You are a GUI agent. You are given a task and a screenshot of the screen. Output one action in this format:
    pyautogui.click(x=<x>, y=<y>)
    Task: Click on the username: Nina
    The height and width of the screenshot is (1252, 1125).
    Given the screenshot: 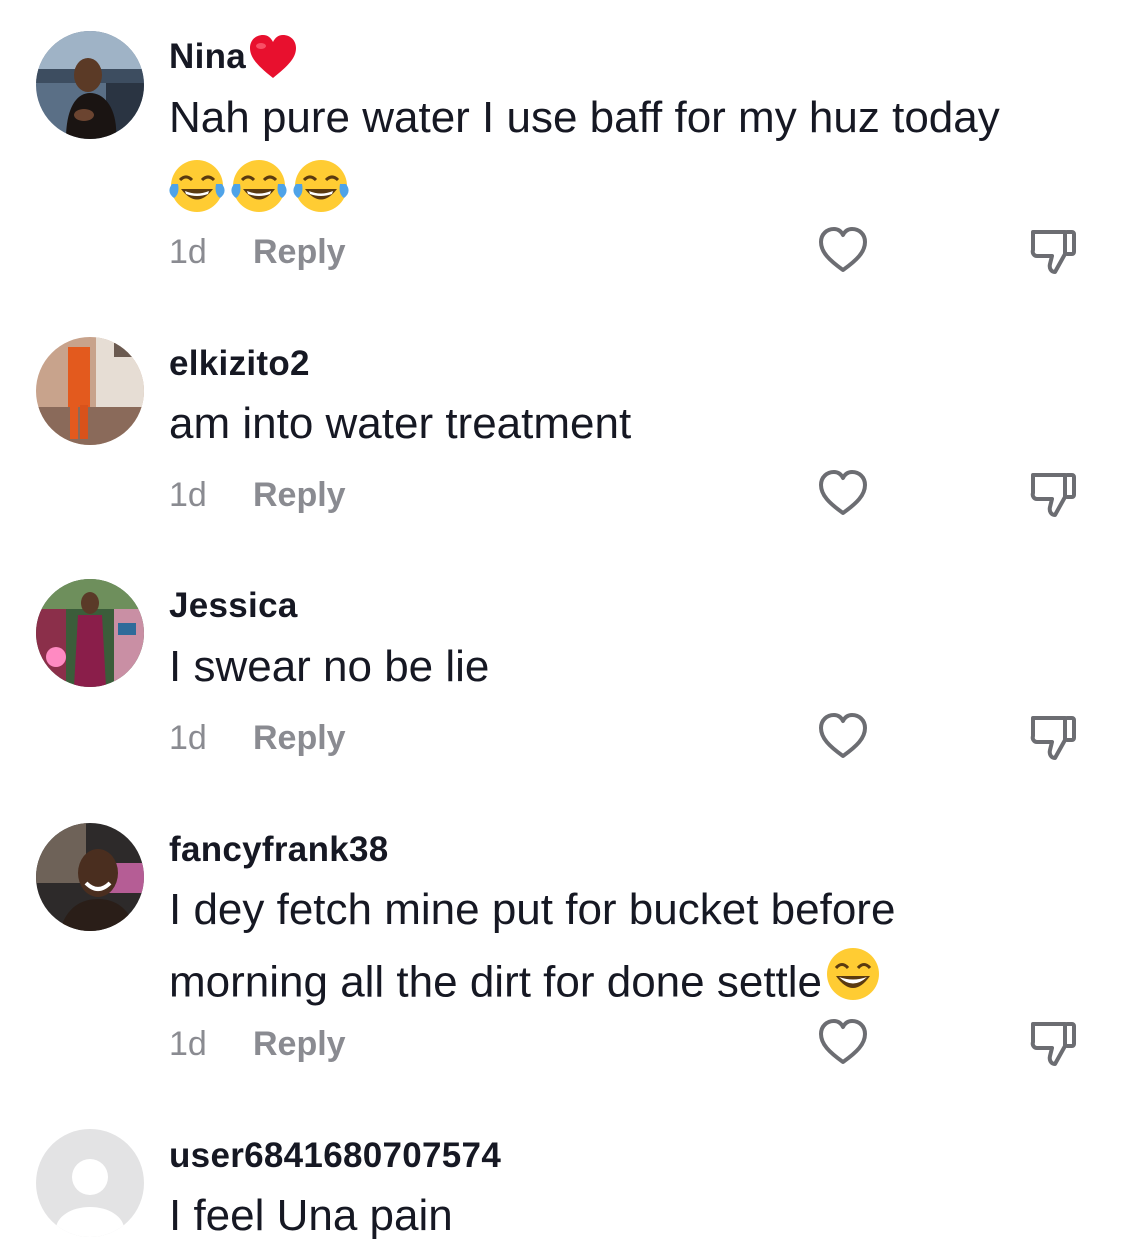 What is the action you would take?
    pyautogui.click(x=233, y=57)
    